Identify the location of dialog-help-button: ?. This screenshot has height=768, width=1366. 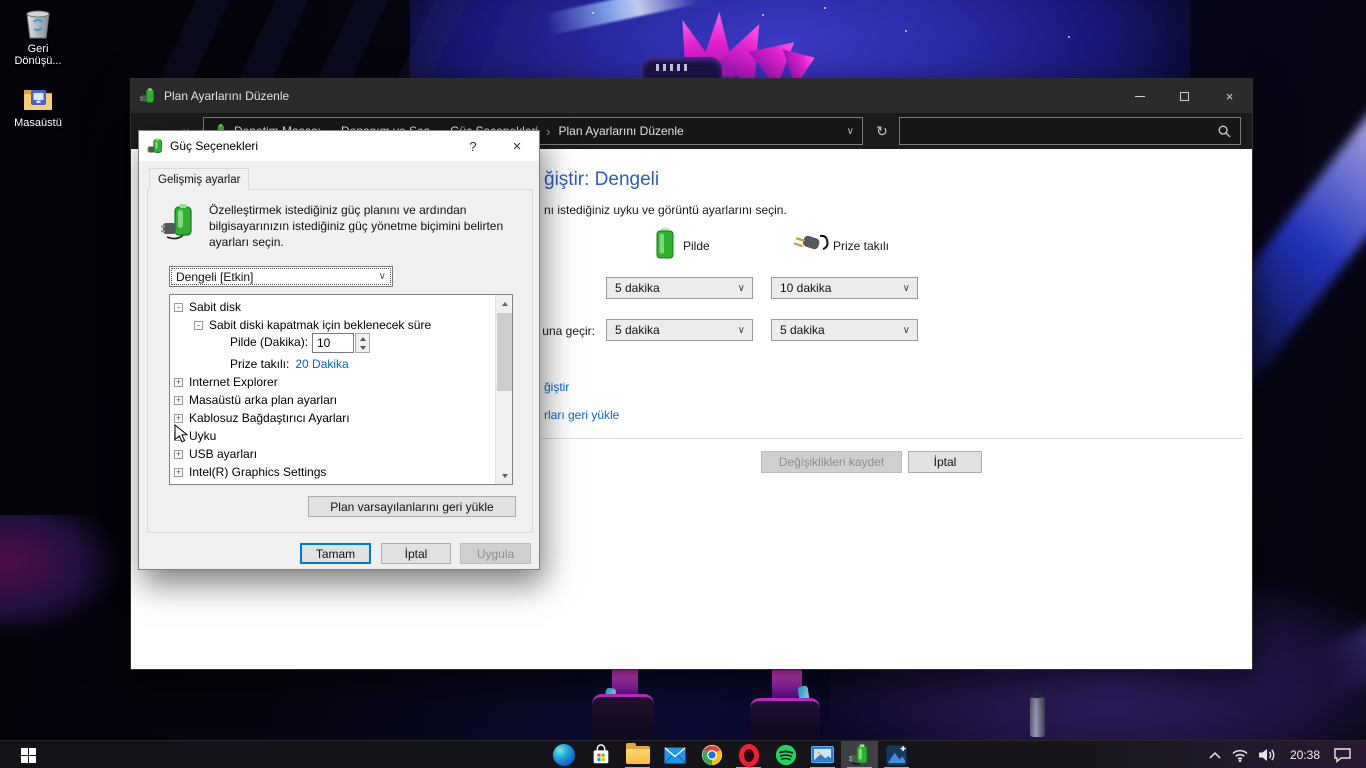
(473, 146).